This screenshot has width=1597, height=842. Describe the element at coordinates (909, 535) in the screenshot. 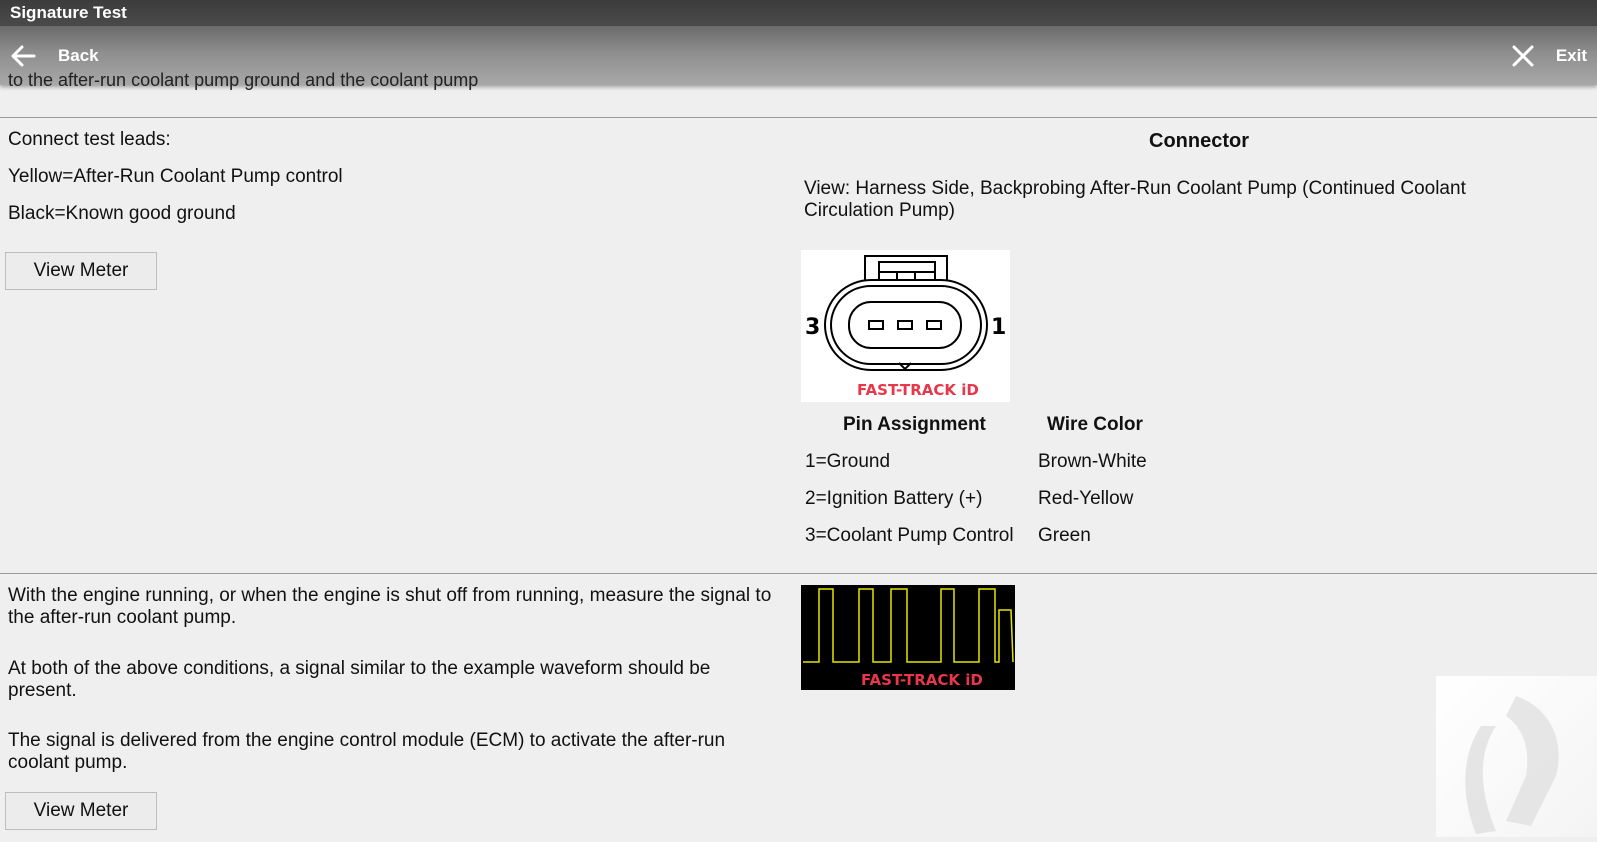

I see `pin-row-3-pin: 3=Coolant Pump Control` at that location.